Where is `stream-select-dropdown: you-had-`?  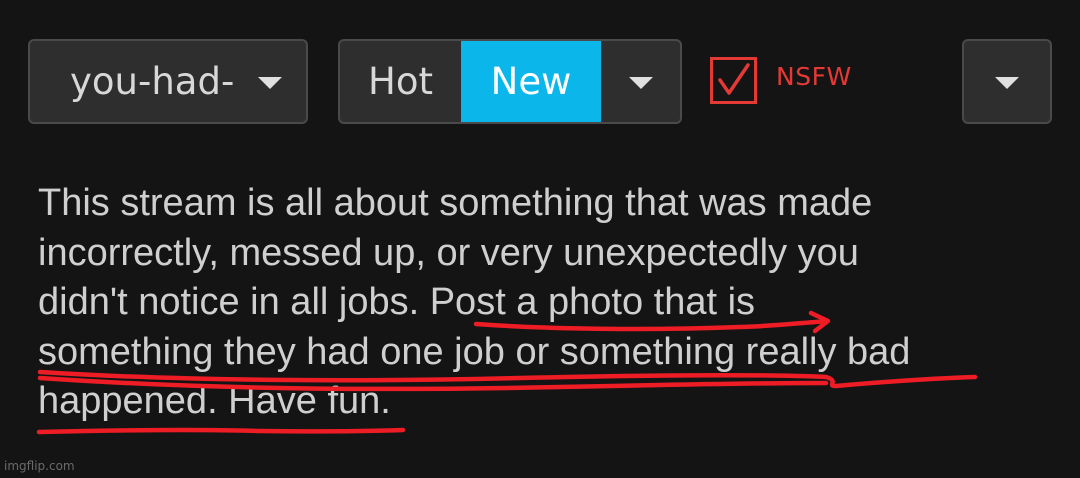 stream-select-dropdown: you-had- is located at coordinates (168, 81).